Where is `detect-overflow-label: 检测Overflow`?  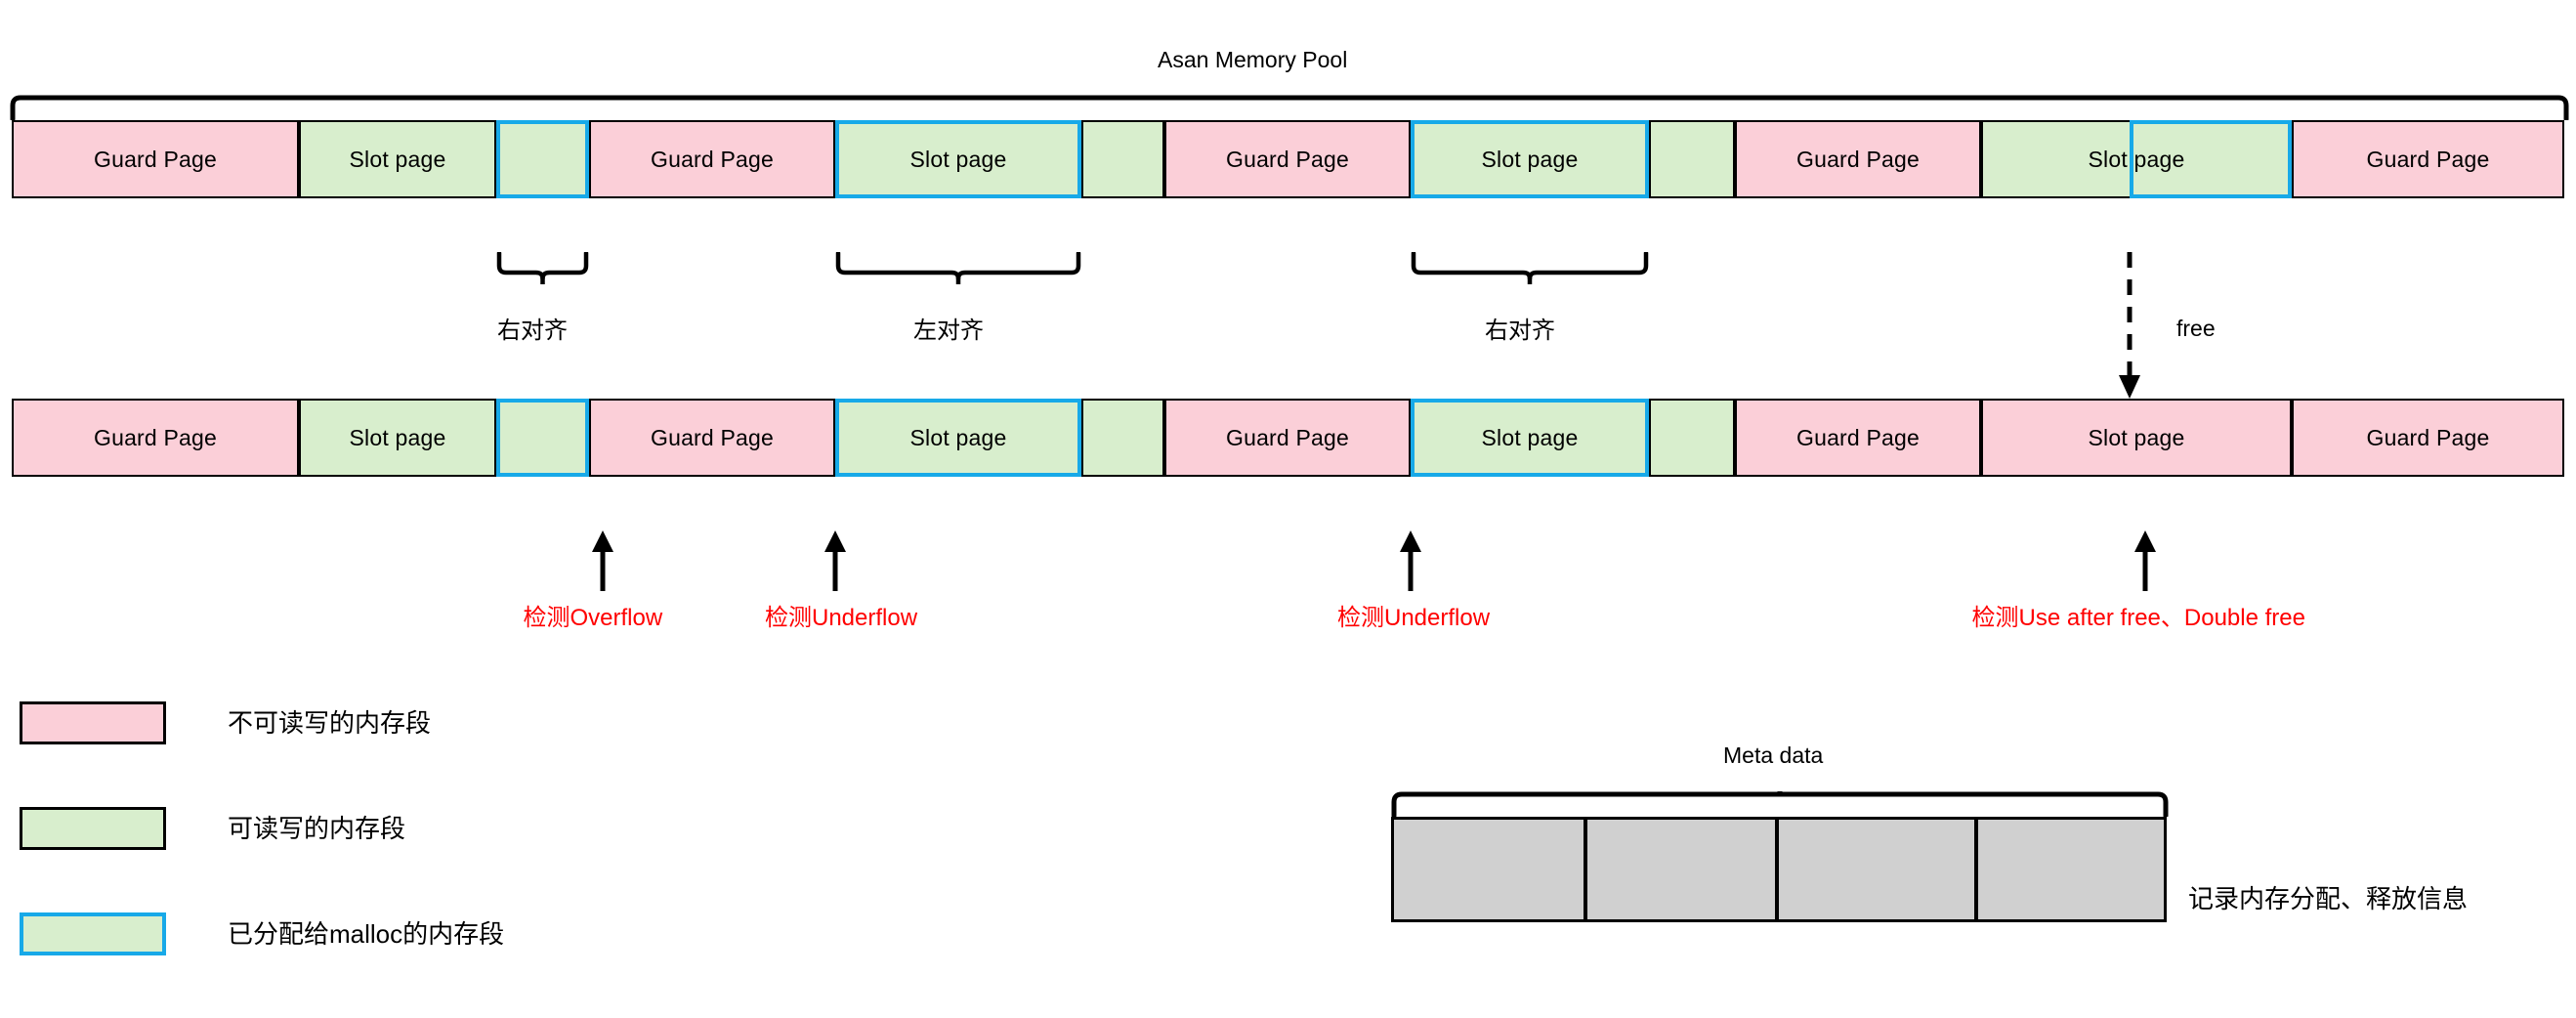
detect-overflow-label: 检测Overflow is located at coordinates (593, 618).